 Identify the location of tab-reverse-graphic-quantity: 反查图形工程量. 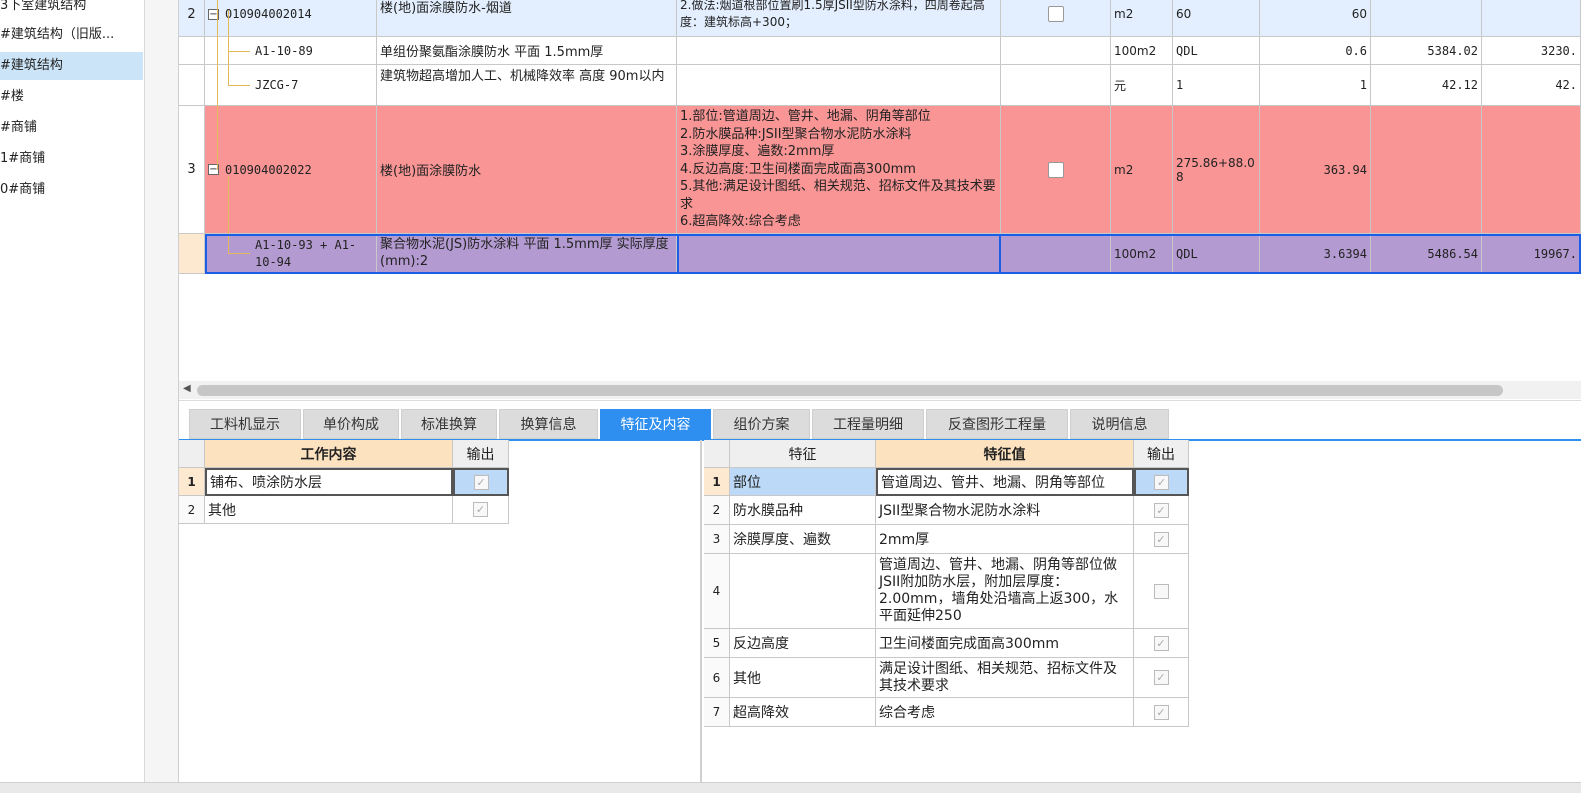
(997, 424).